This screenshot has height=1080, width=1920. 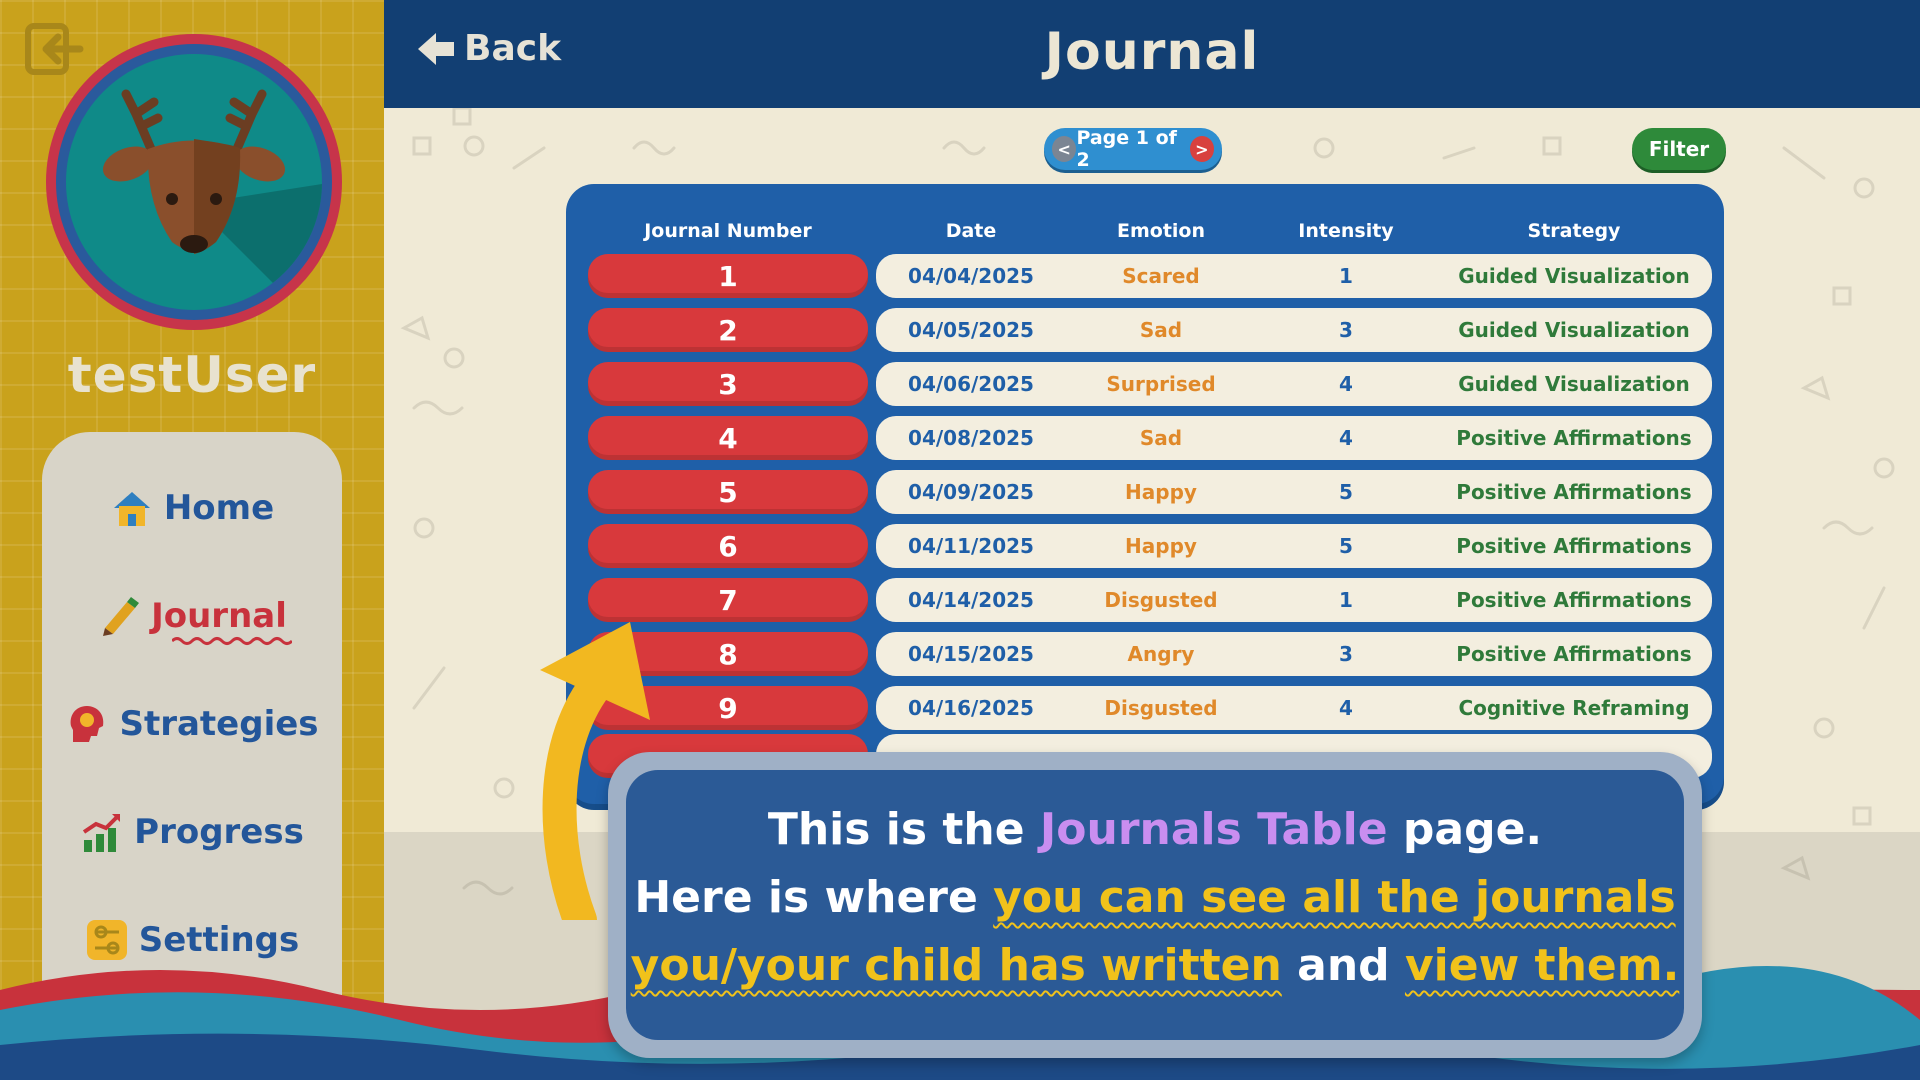 What do you see at coordinates (232, 641) in the screenshot?
I see `active-underline` at bounding box center [232, 641].